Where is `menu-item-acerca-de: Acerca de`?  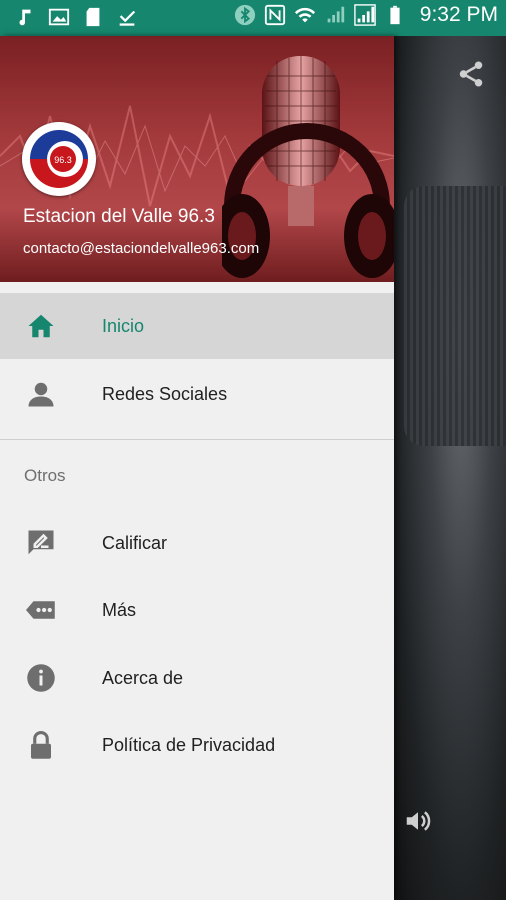 menu-item-acerca-de: Acerca de is located at coordinates (197, 678).